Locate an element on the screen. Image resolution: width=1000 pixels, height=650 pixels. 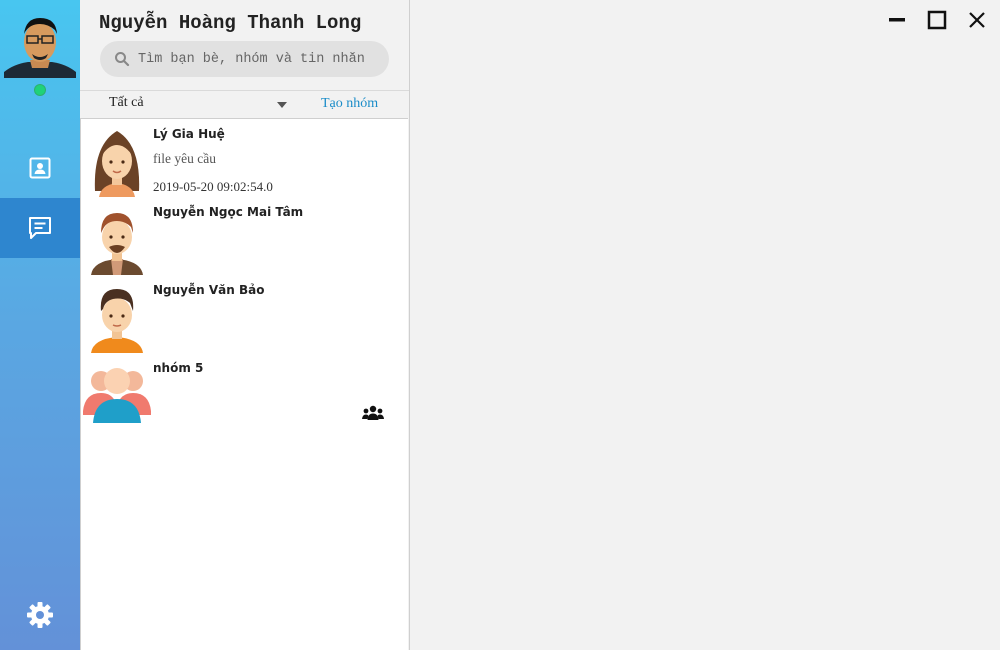
conversation-name: Nguyễn Ngọc Mai Tâm is located at coordinates (228, 212).